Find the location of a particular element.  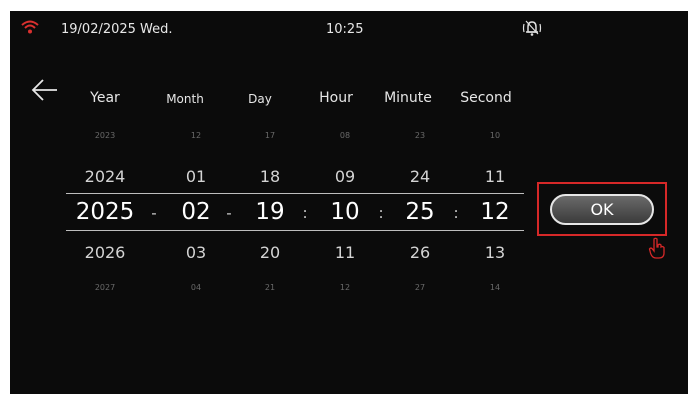

hand-pointer-icon is located at coordinates (656, 248).